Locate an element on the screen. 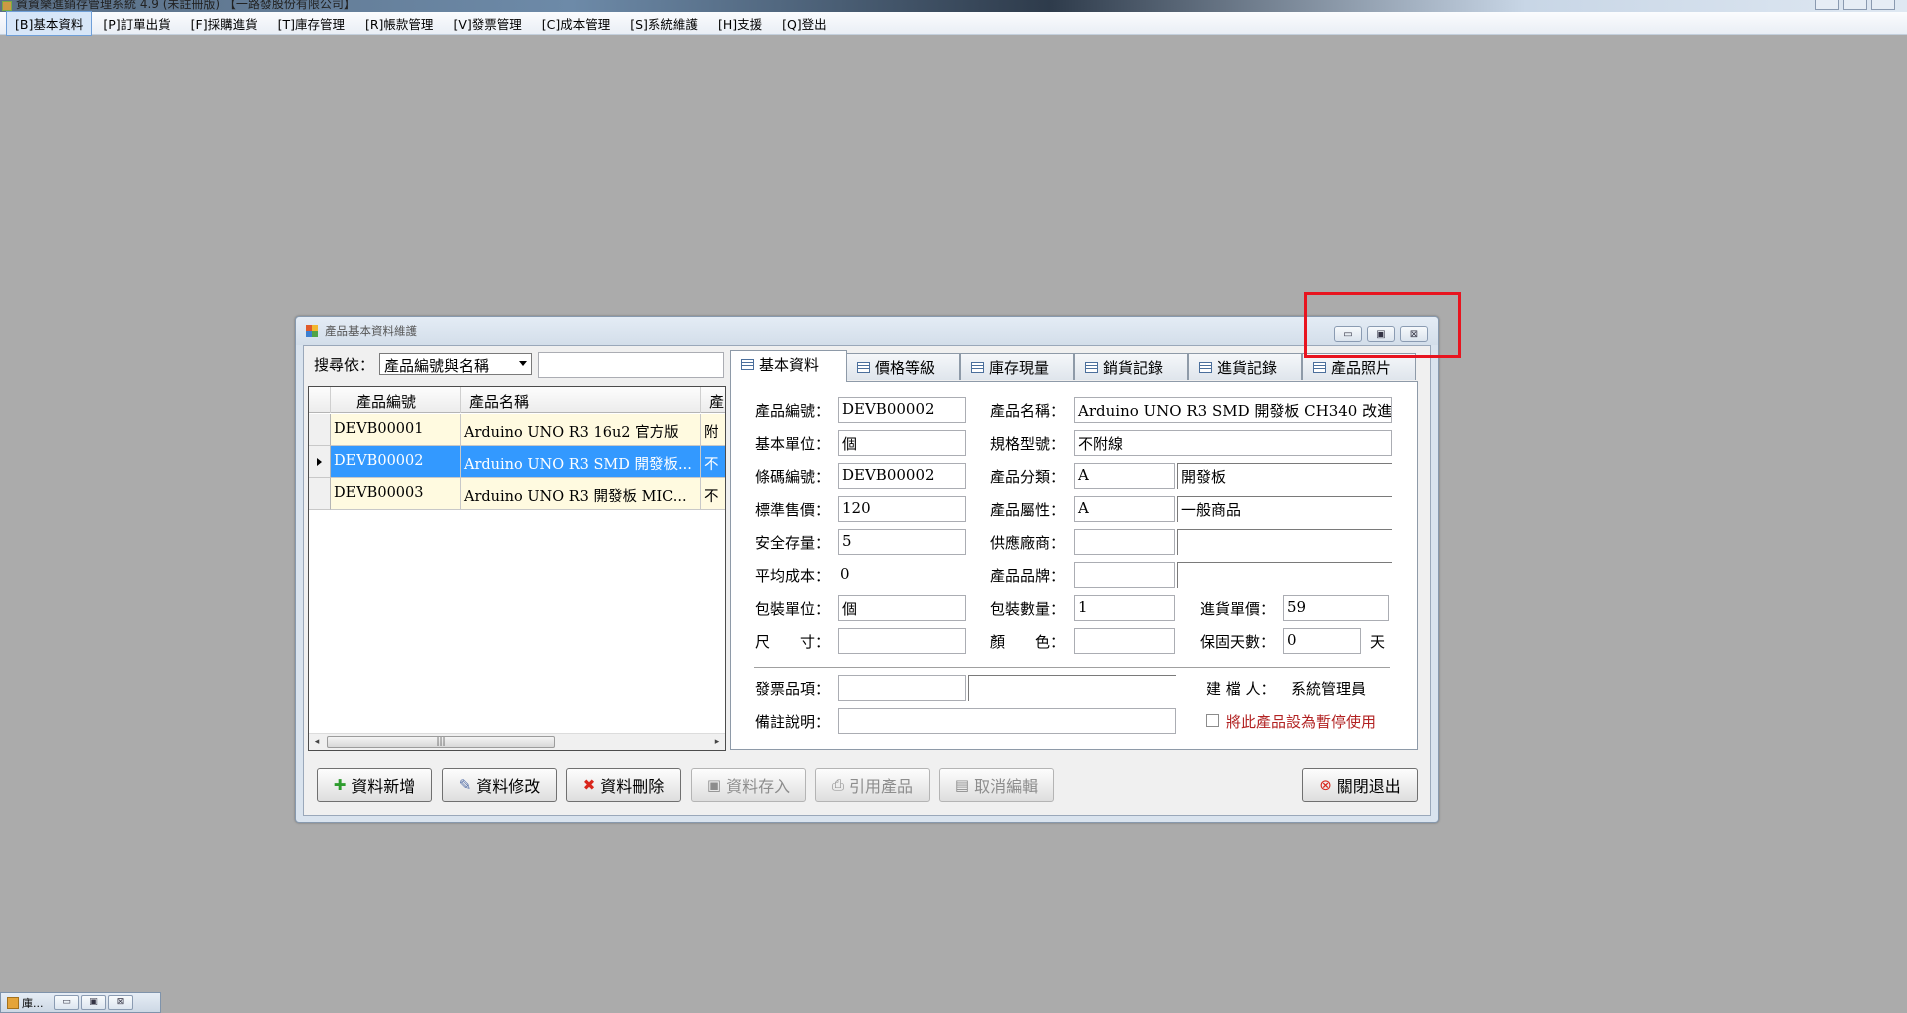 The height and width of the screenshot is (1013, 1907). maximize-icon: ▣ is located at coordinates (93, 1002).